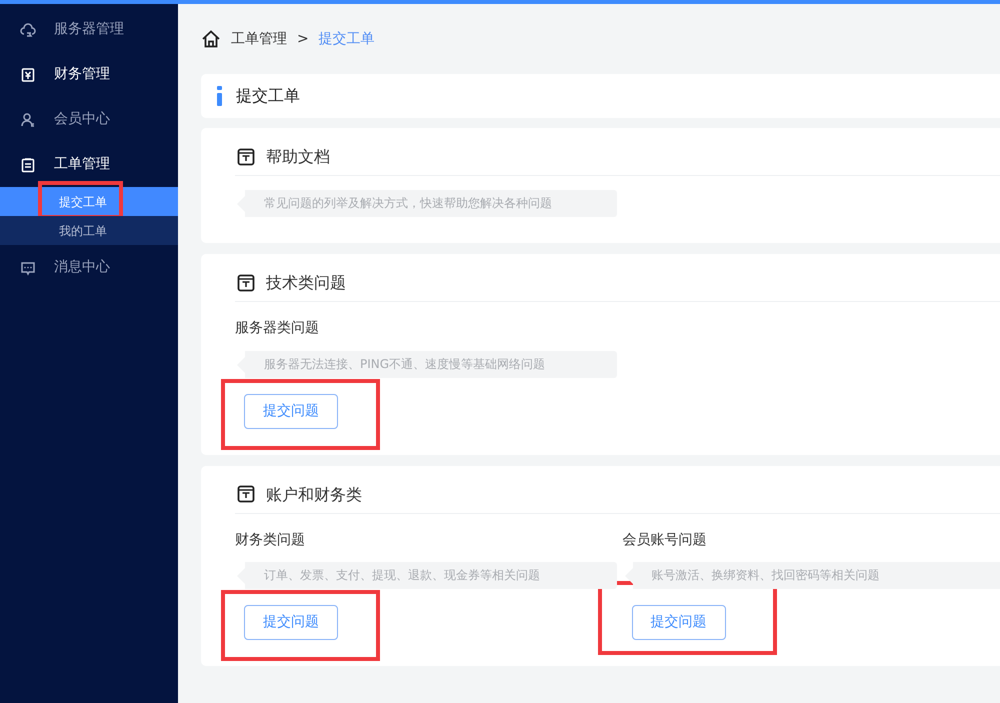 This screenshot has height=703, width=1000. What do you see at coordinates (277, 328) in the screenshot?
I see `group-title: 服务器类问题` at bounding box center [277, 328].